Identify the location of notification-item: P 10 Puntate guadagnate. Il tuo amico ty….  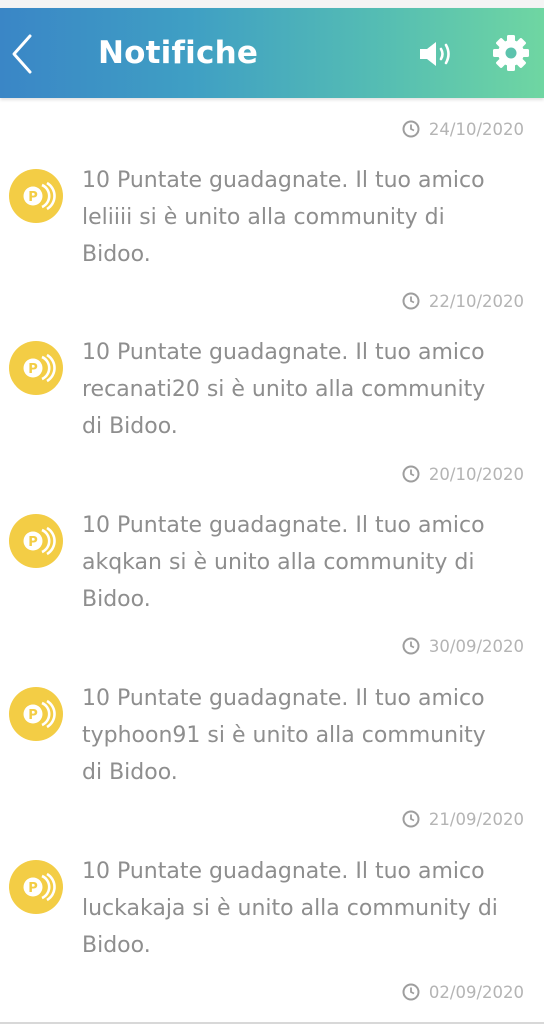
(272, 741).